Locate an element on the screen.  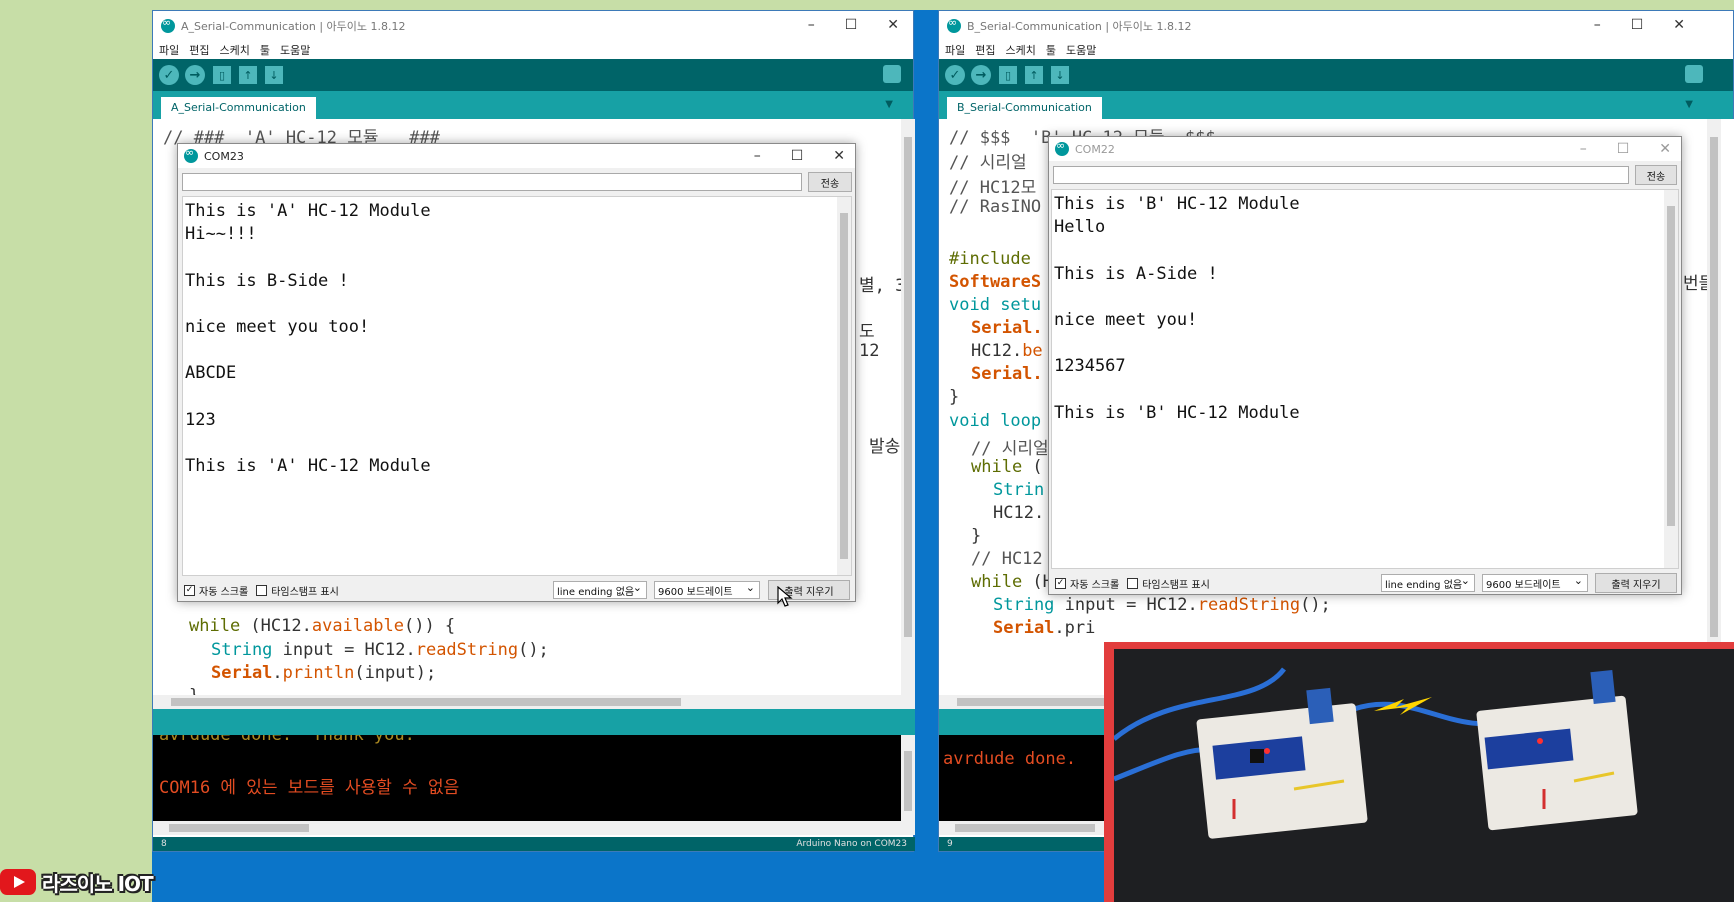
console-line: avrdude done. is located at coordinates (1010, 759).